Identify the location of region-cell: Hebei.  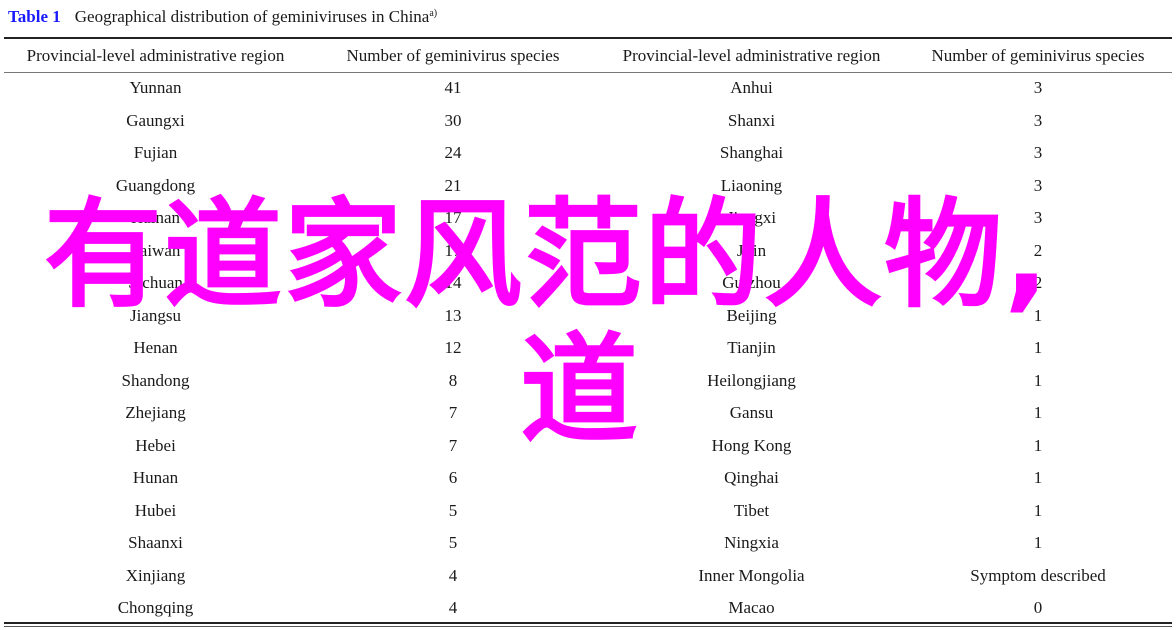
(155, 445).